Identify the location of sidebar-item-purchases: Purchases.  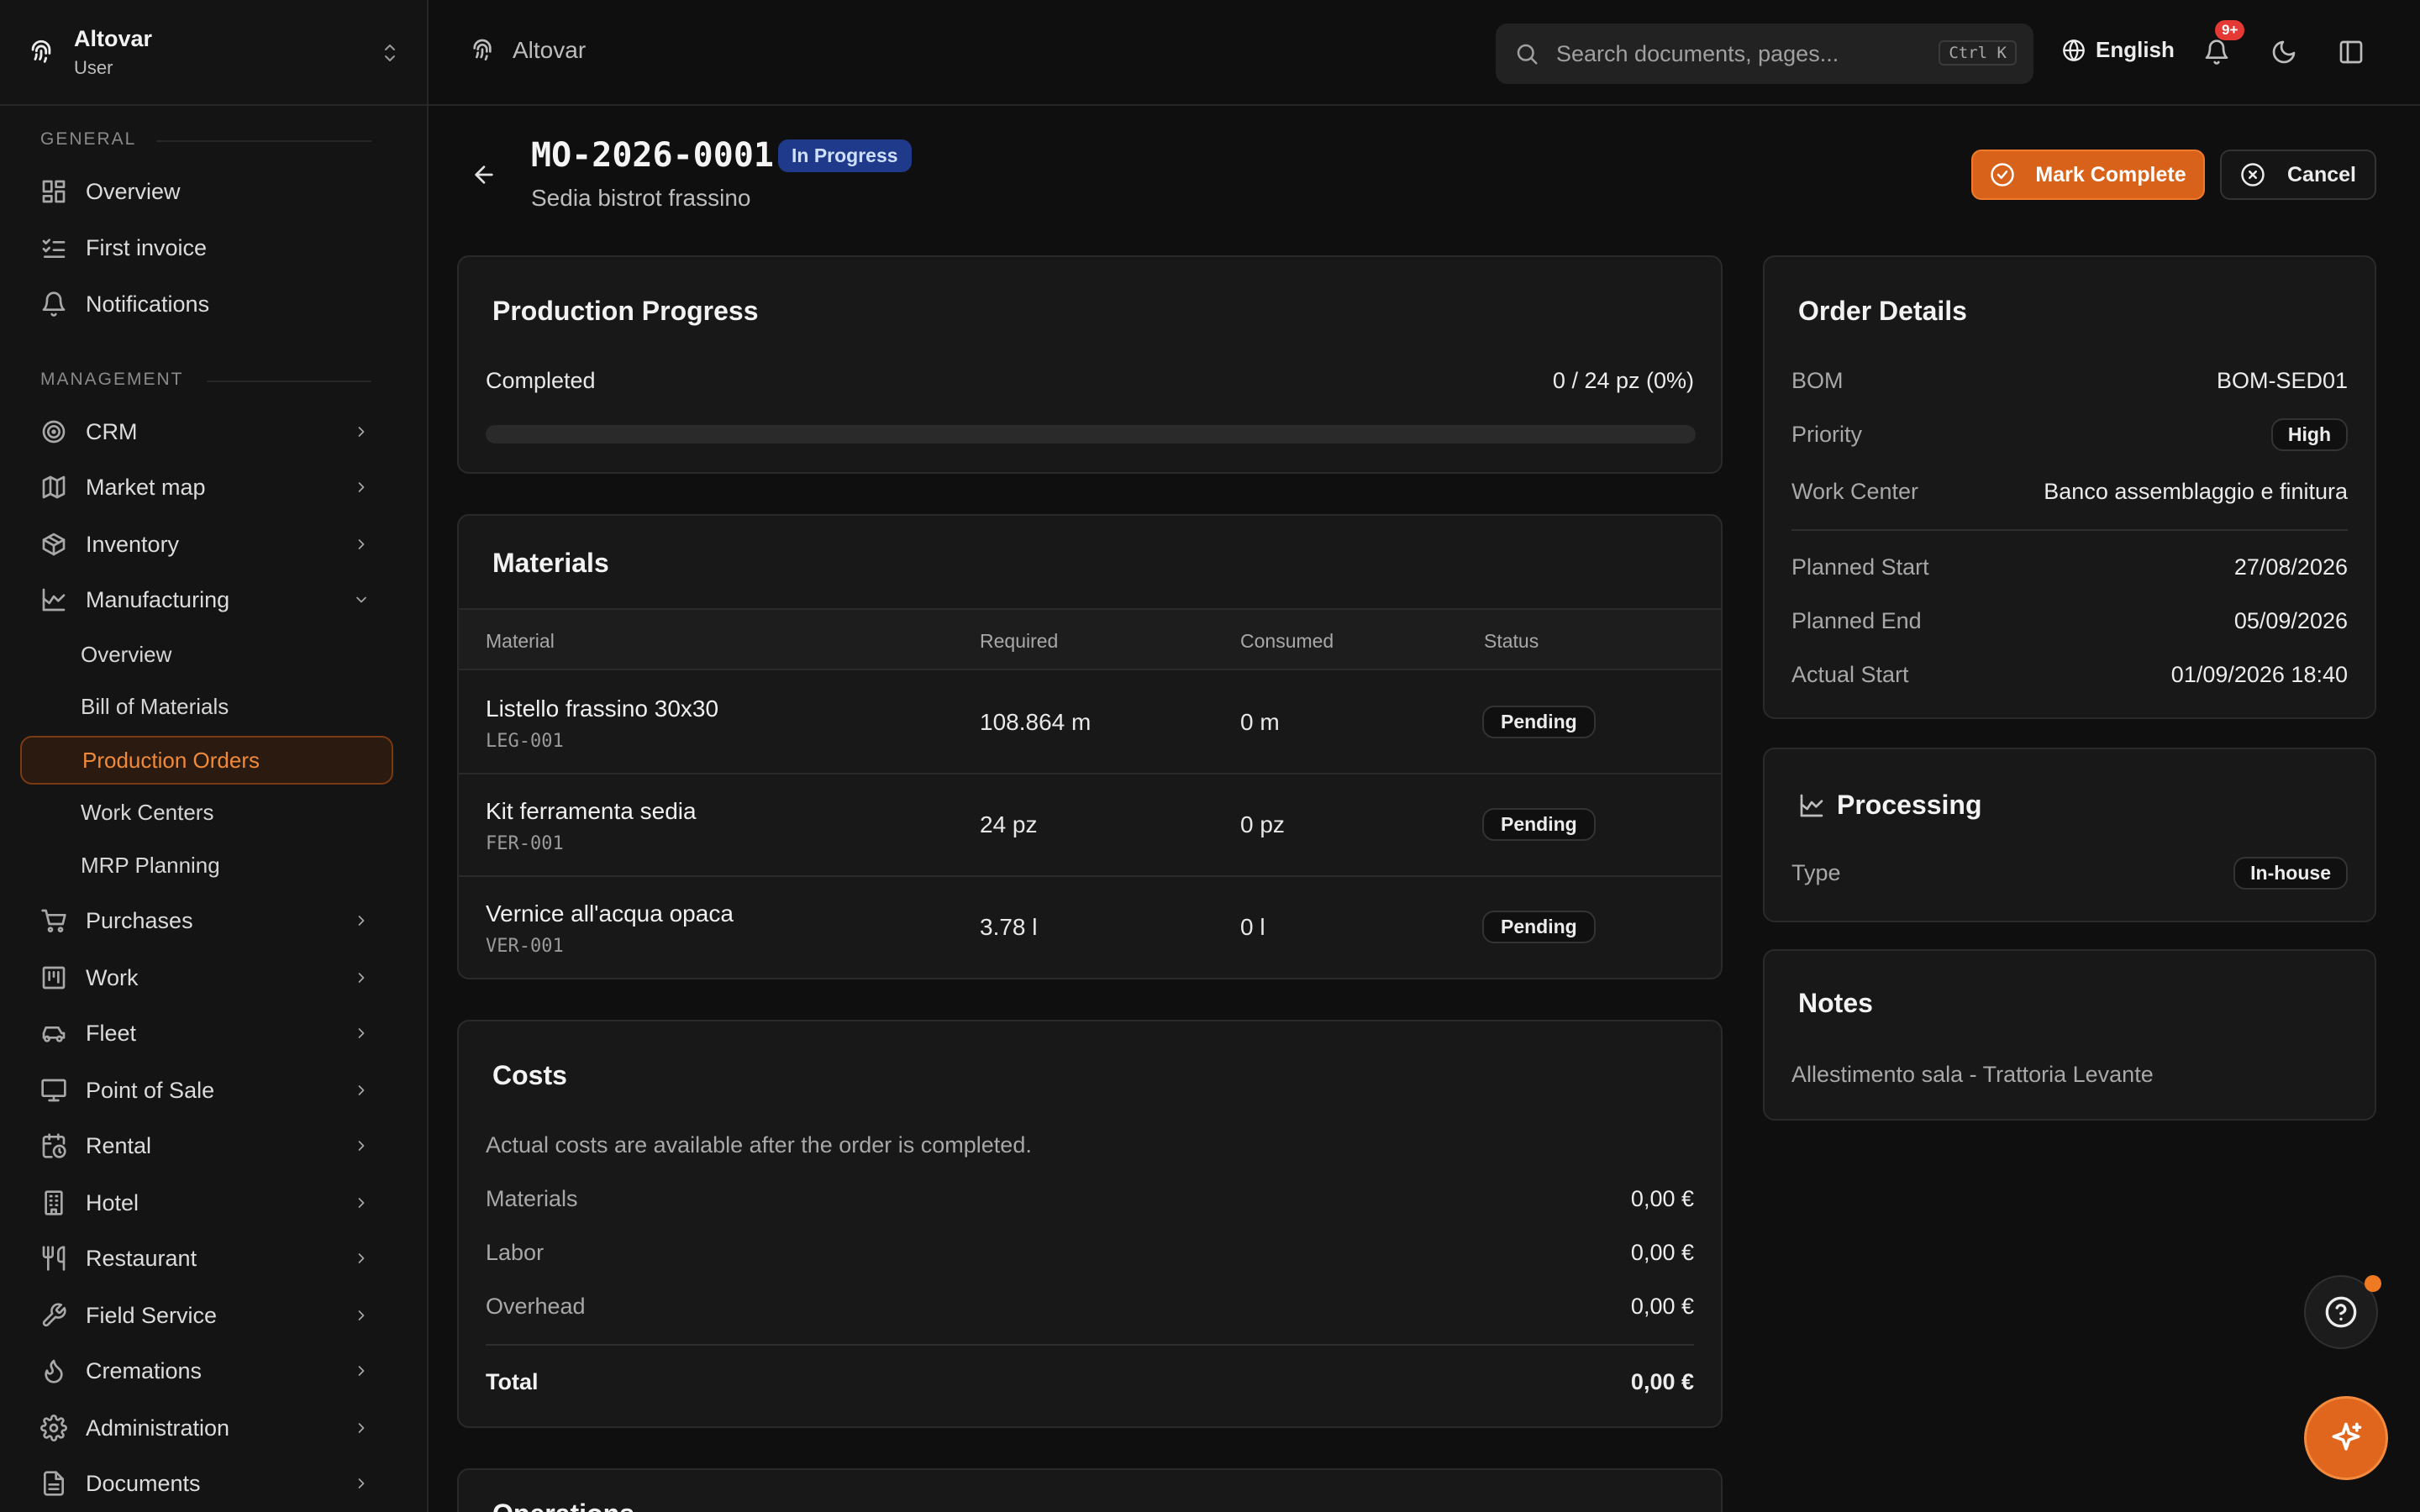
(206, 920).